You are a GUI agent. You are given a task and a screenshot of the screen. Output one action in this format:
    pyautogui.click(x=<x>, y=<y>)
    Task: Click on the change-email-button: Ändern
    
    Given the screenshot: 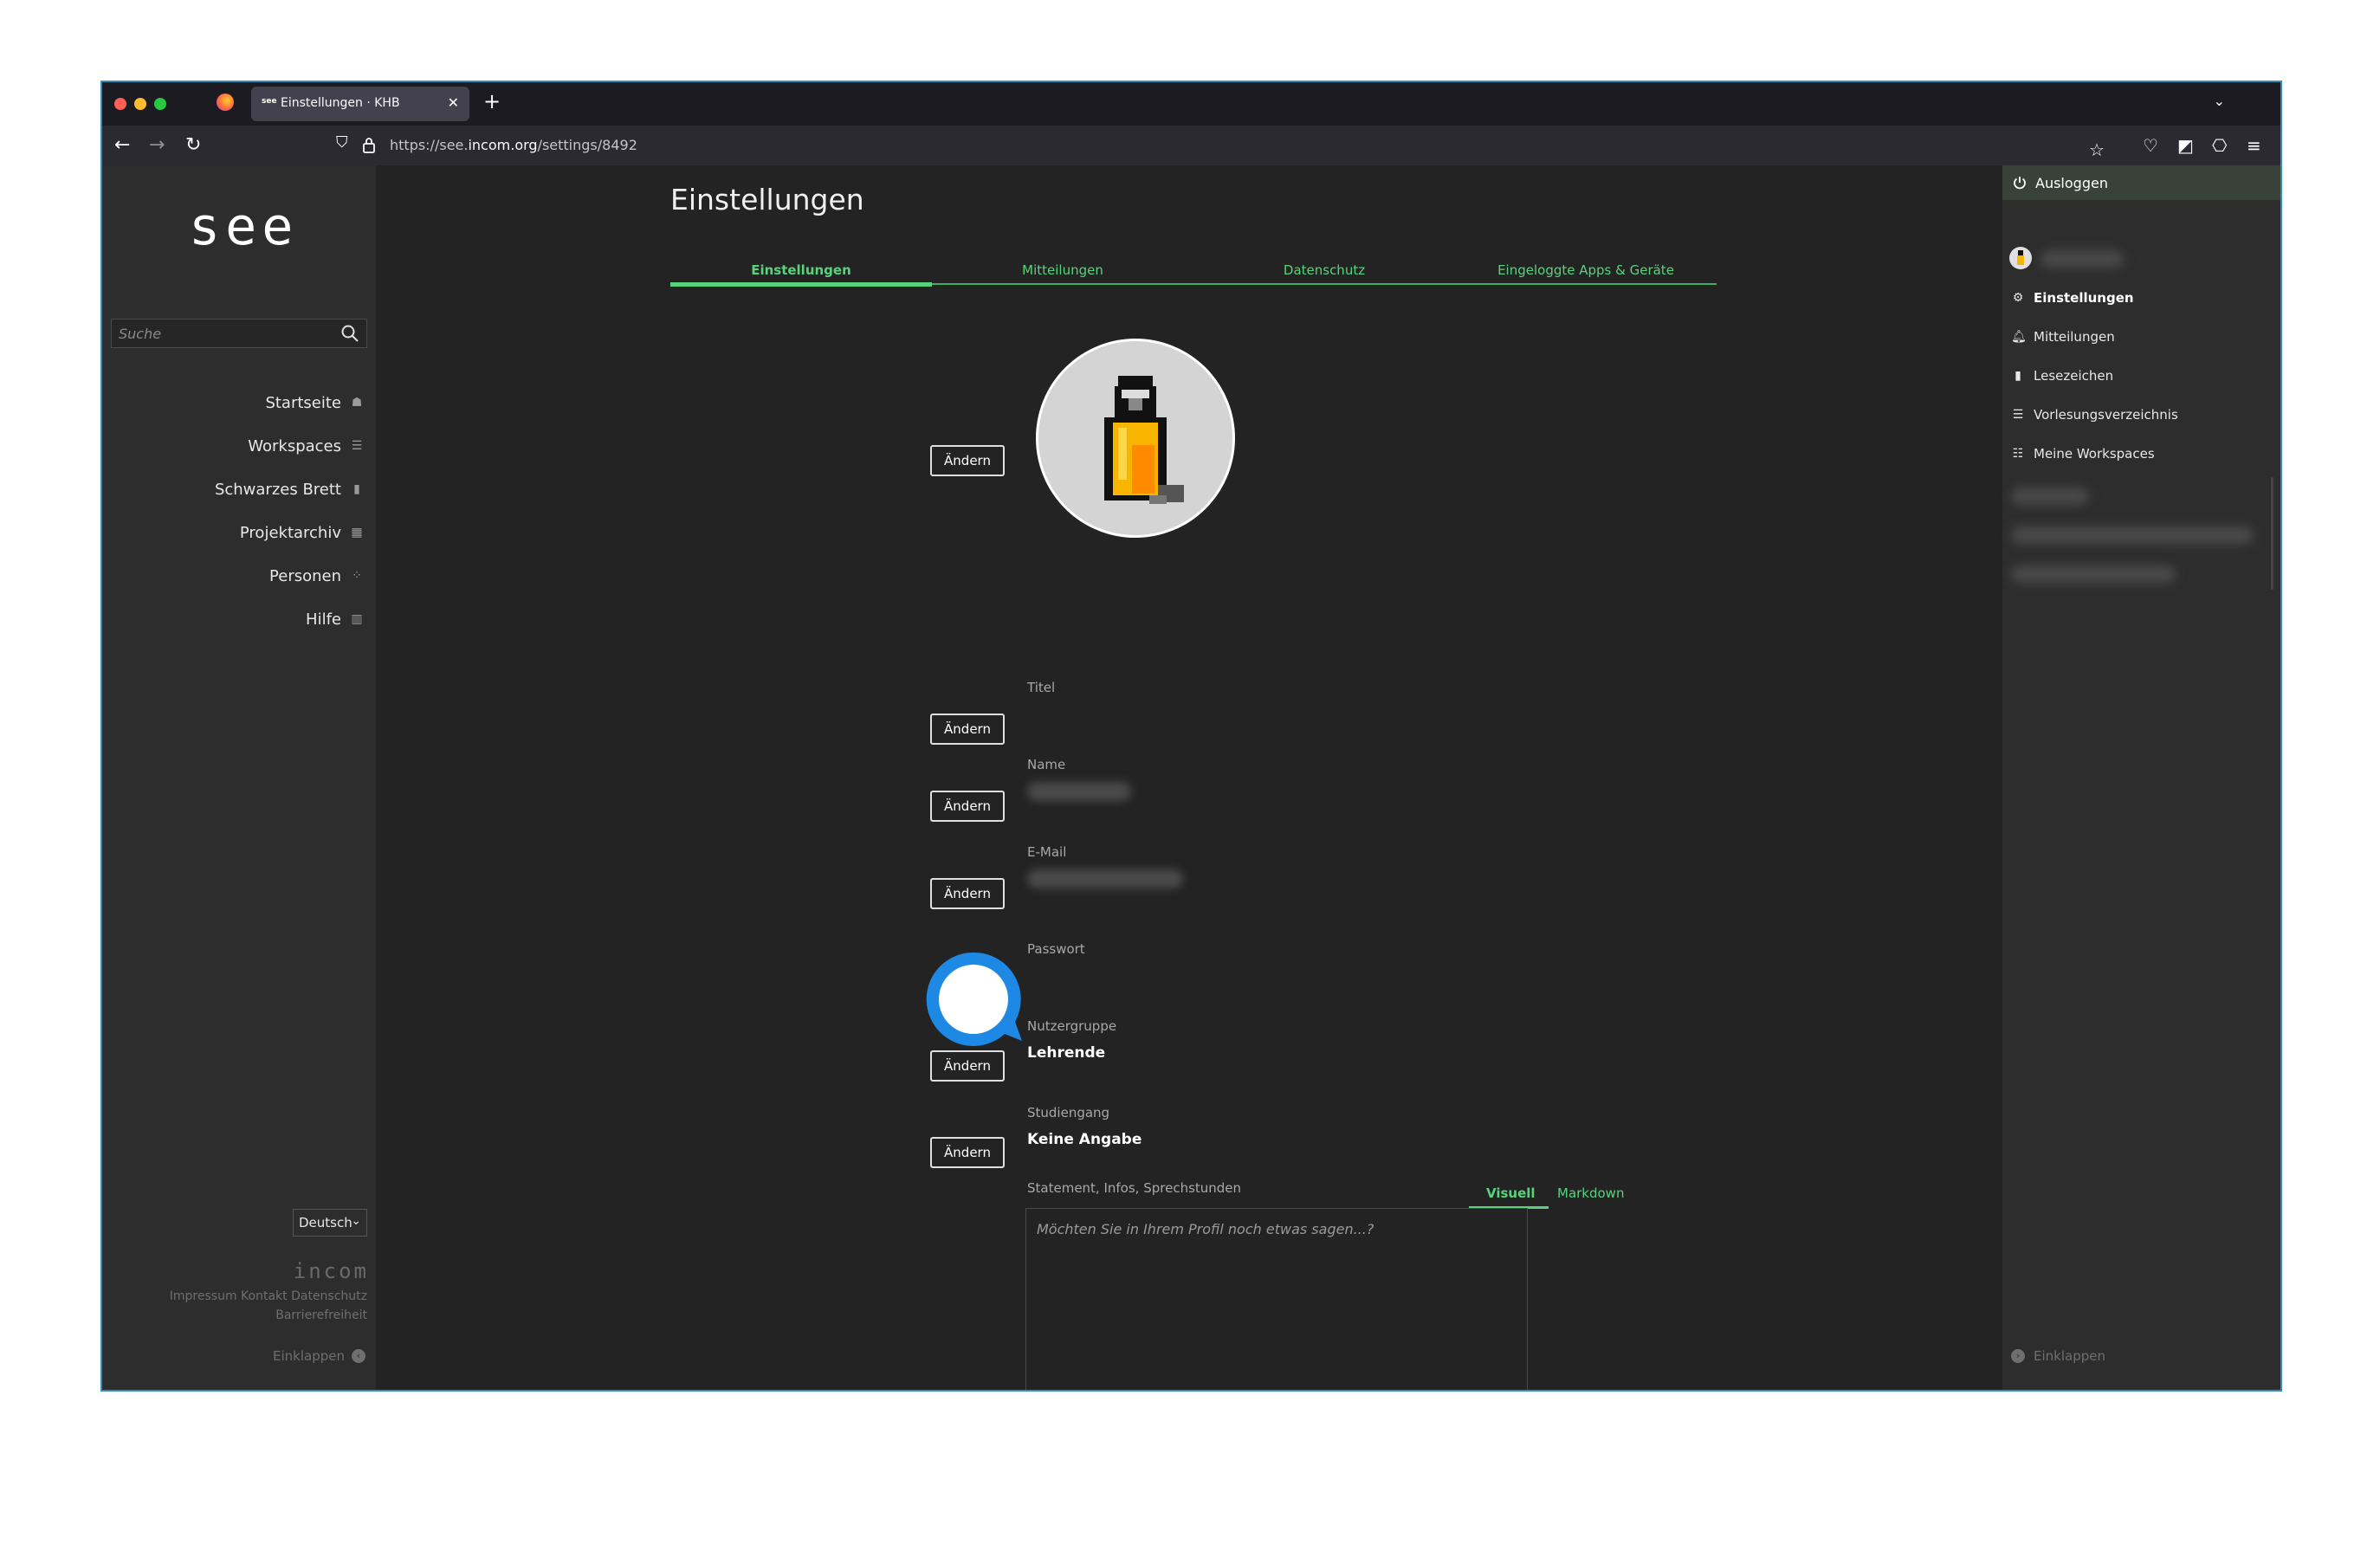 What is the action you would take?
    pyautogui.click(x=967, y=893)
    